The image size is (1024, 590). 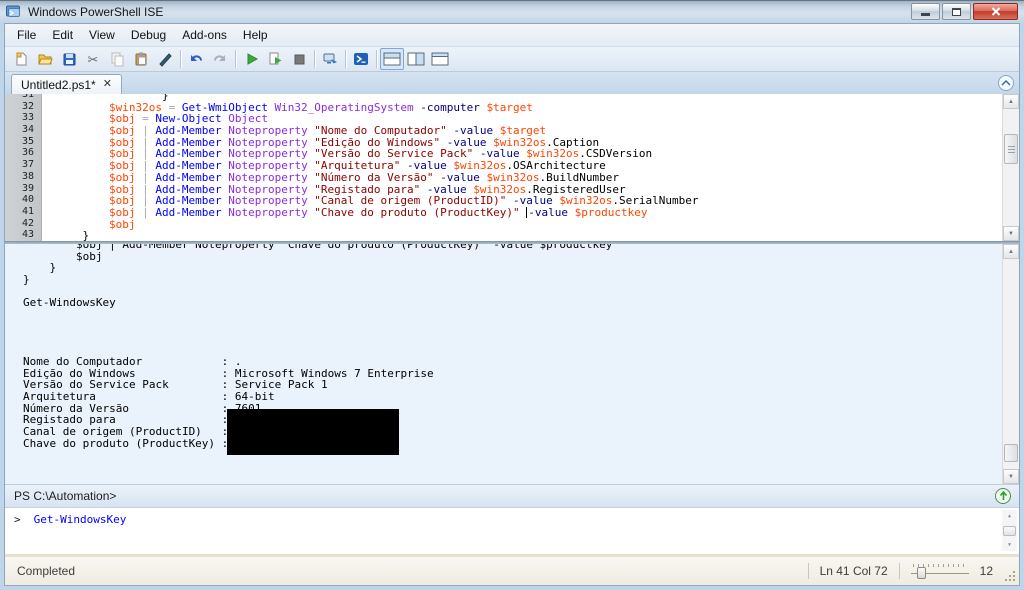 I want to click on editor-line: $obj, so click(x=122, y=224).